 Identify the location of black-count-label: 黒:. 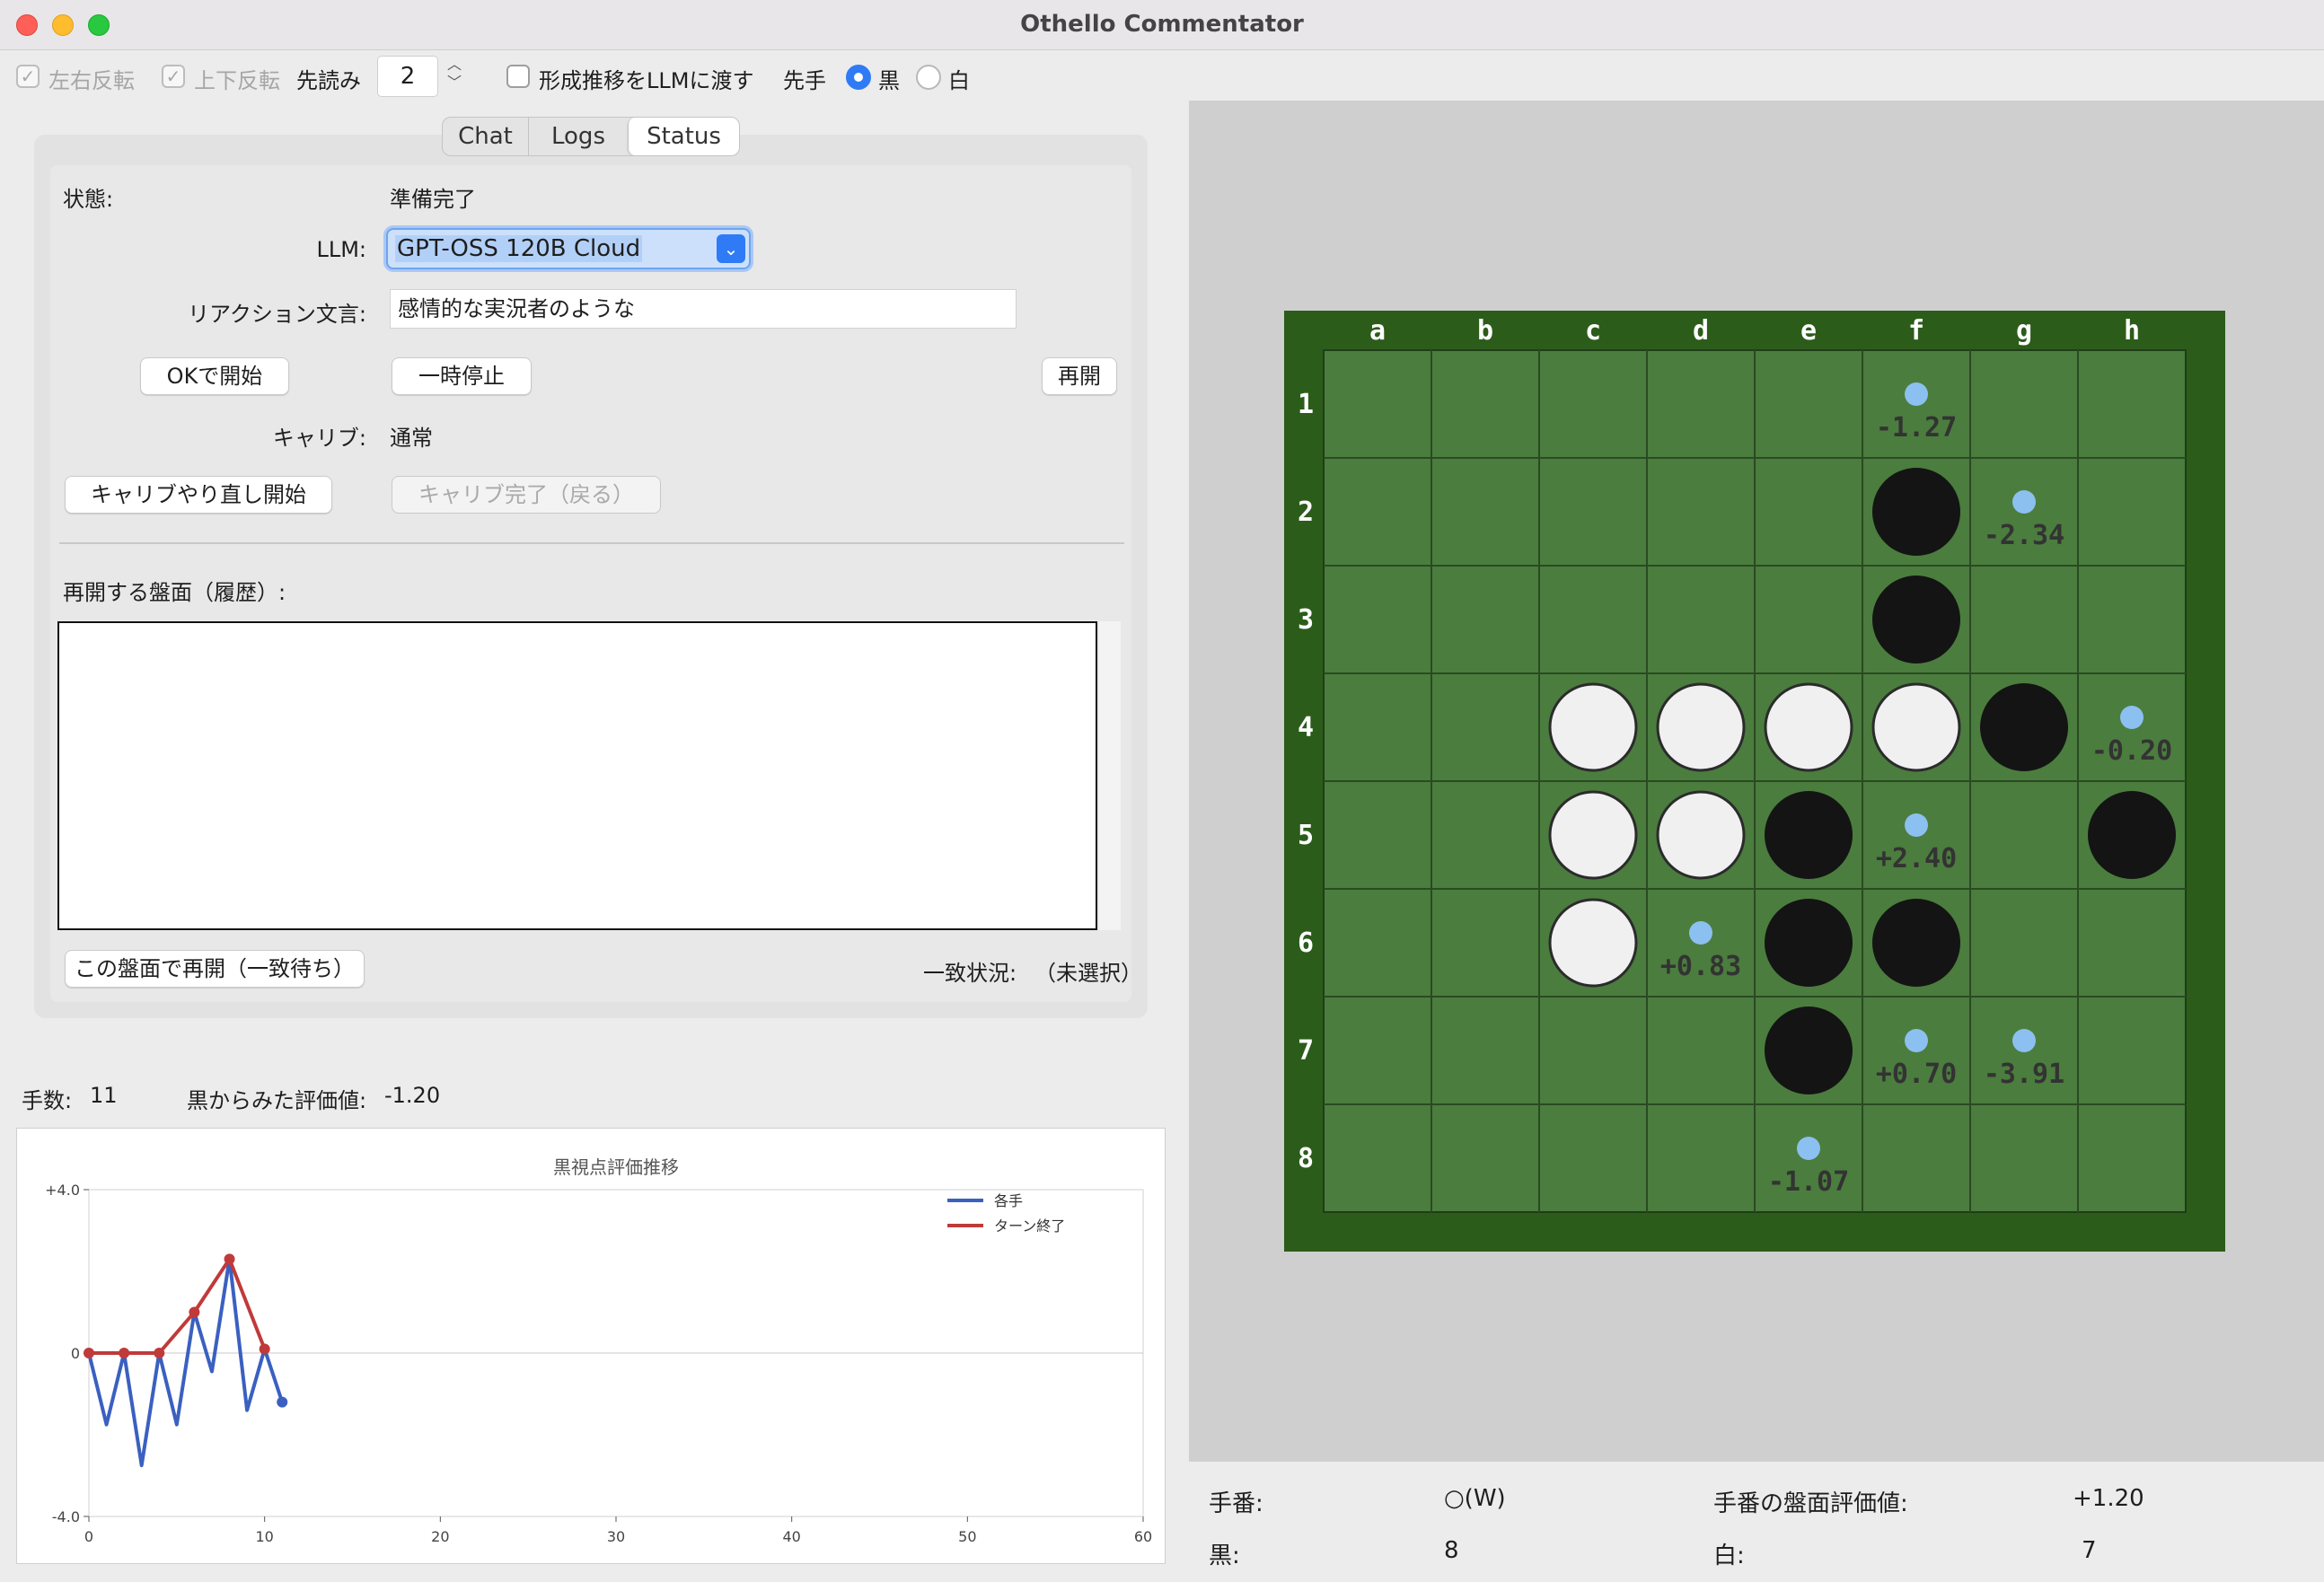
(1224, 1555).